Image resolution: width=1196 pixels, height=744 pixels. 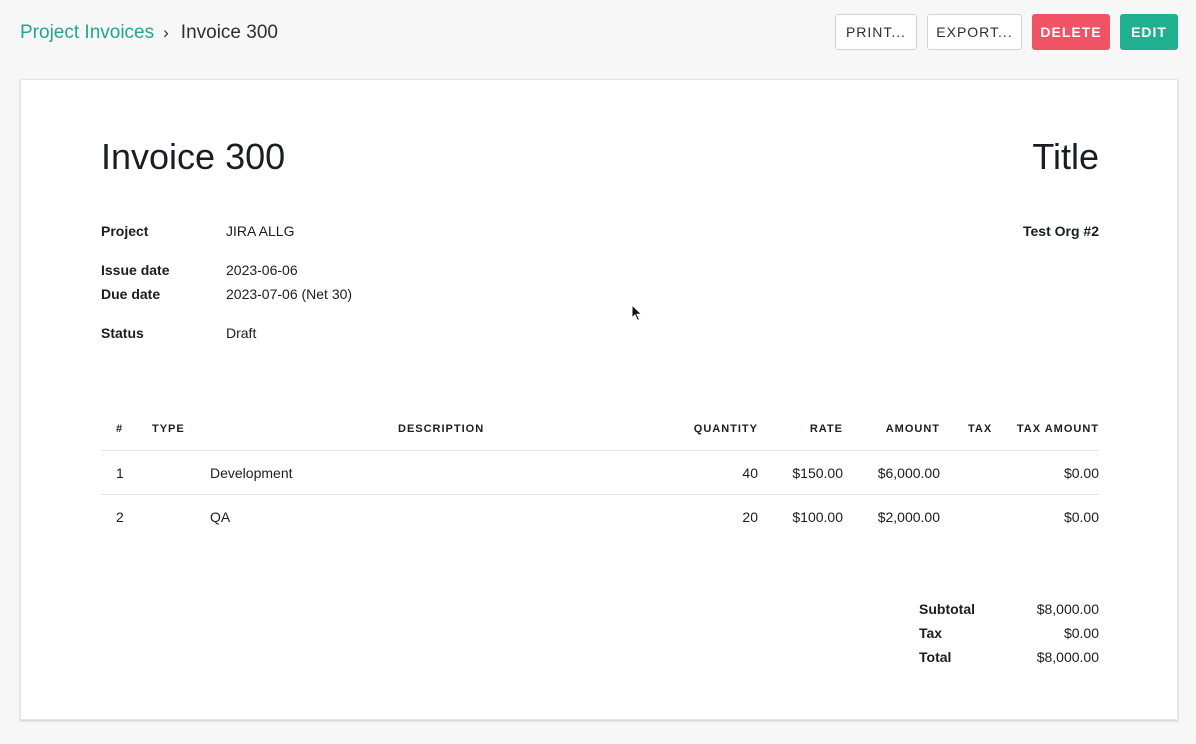 I want to click on action-bar: PRINT... EXPORT... DELETE EDIT, so click(x=1006, y=32).